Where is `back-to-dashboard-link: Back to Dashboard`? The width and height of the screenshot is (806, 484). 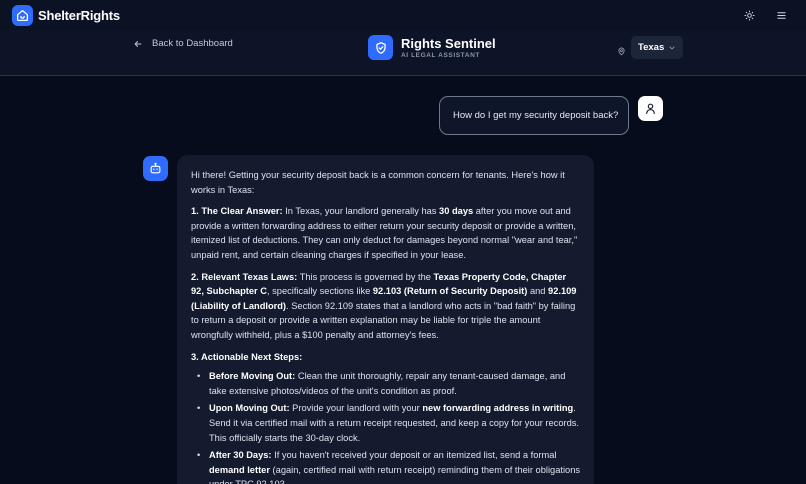 back-to-dashboard-link: Back to Dashboard is located at coordinates (183, 43).